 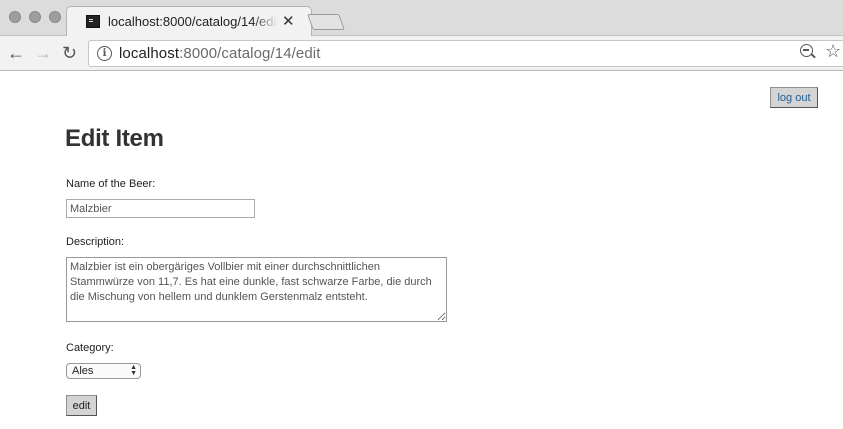 What do you see at coordinates (149, 53) in the screenshot?
I see `url-host: localhost` at bounding box center [149, 53].